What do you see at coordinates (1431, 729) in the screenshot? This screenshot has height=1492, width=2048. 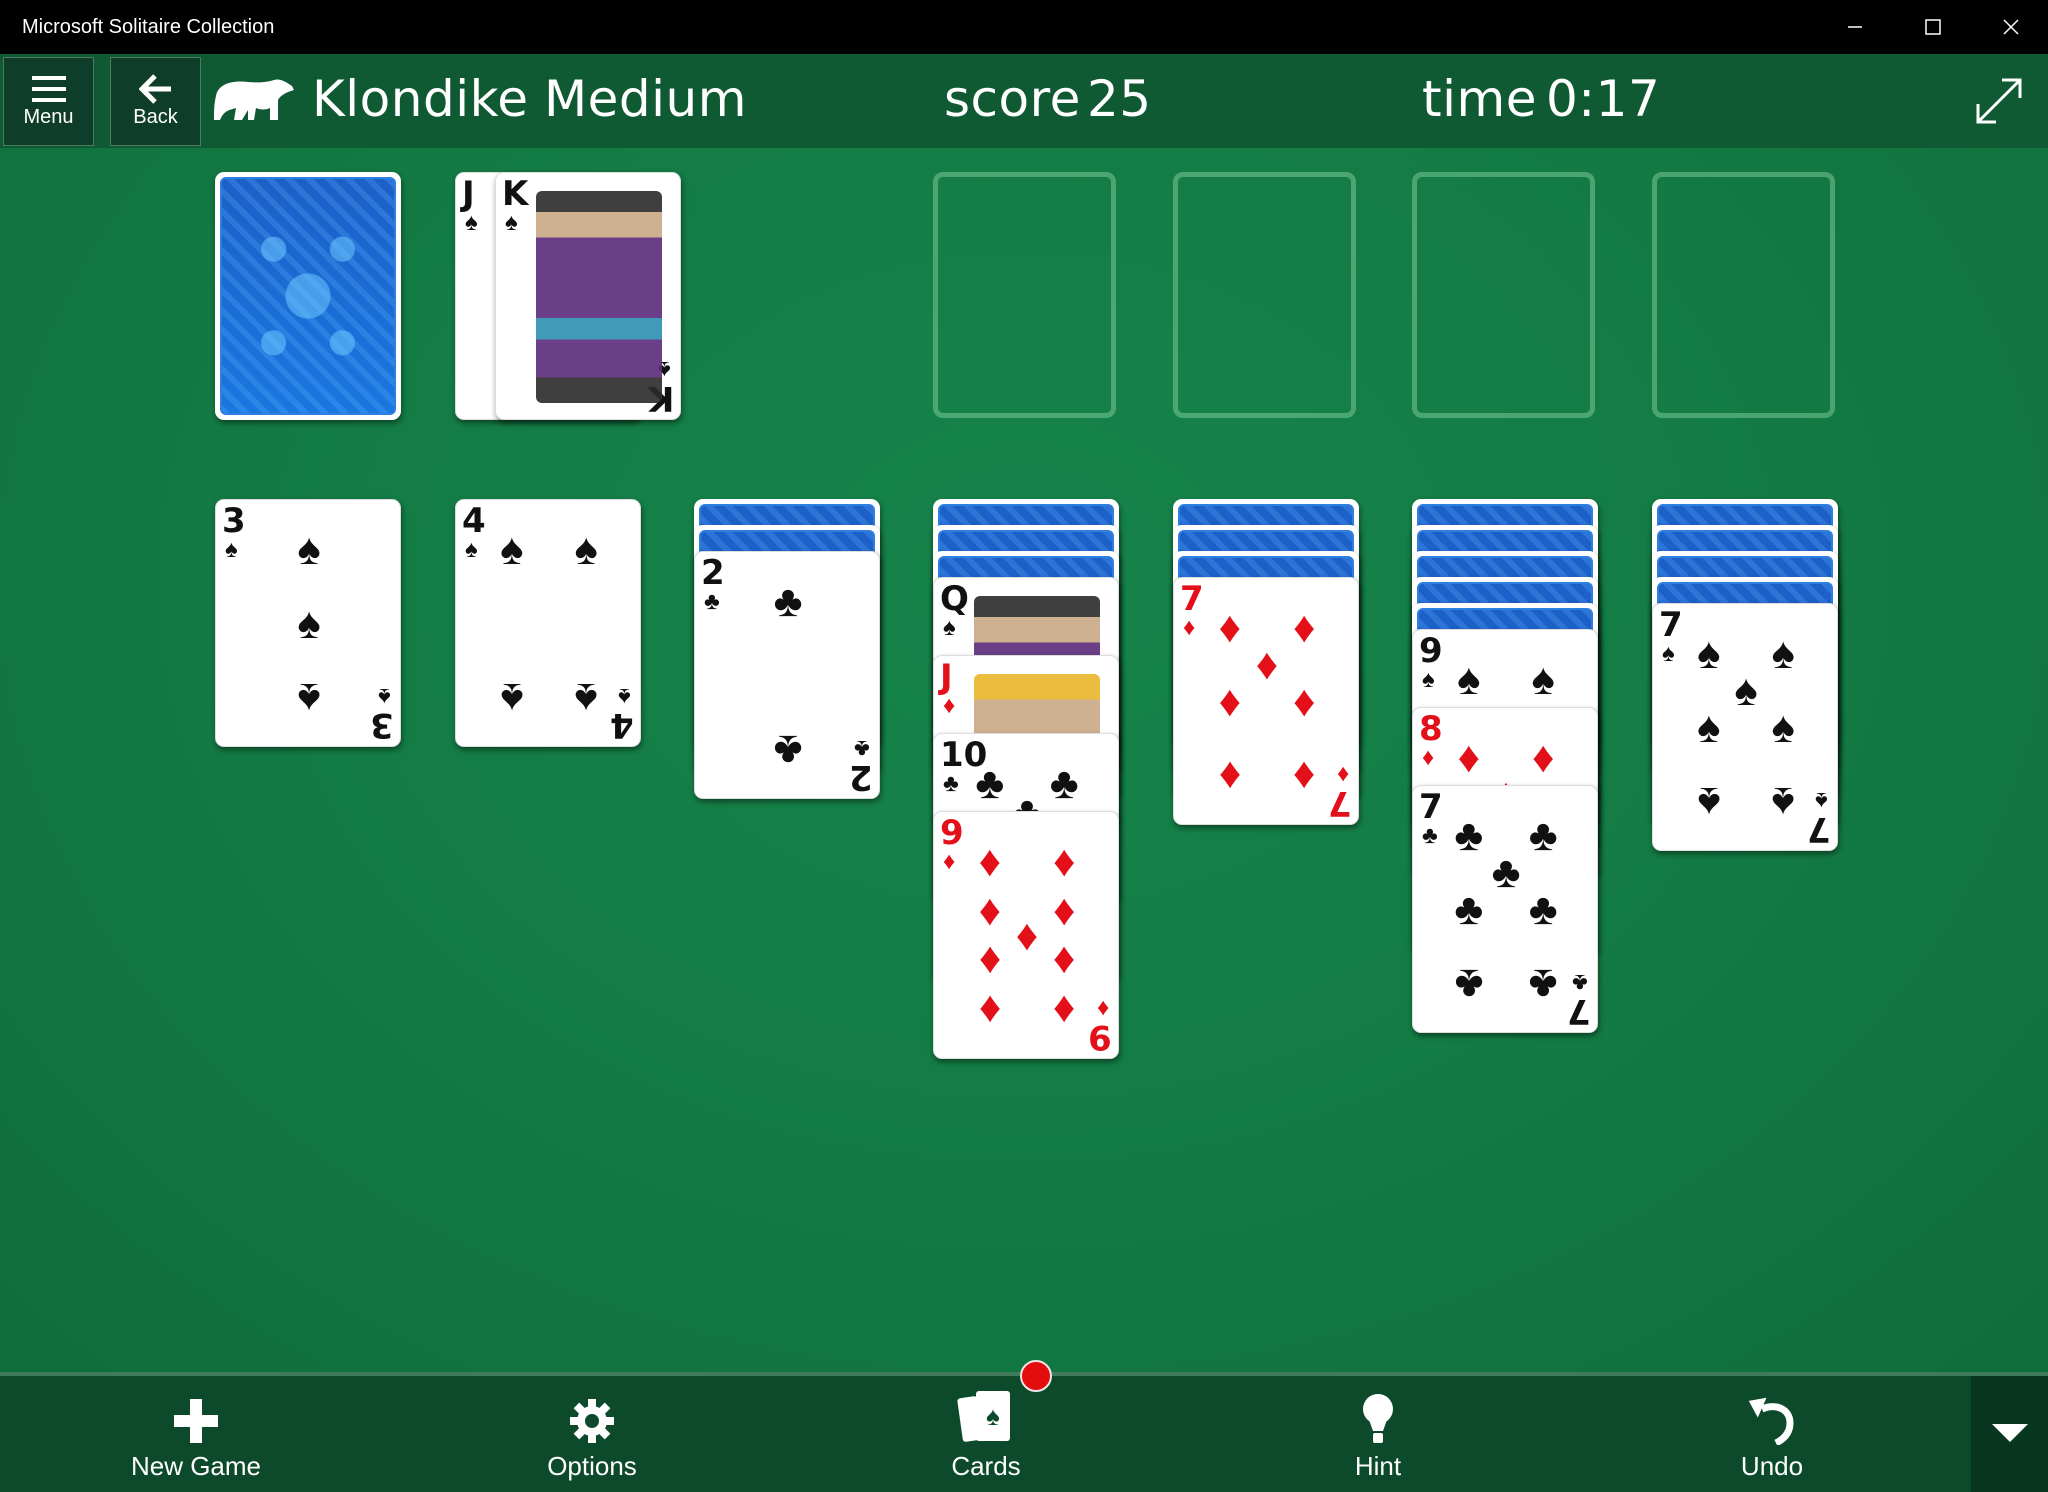 I see `card-rank: 8` at bounding box center [1431, 729].